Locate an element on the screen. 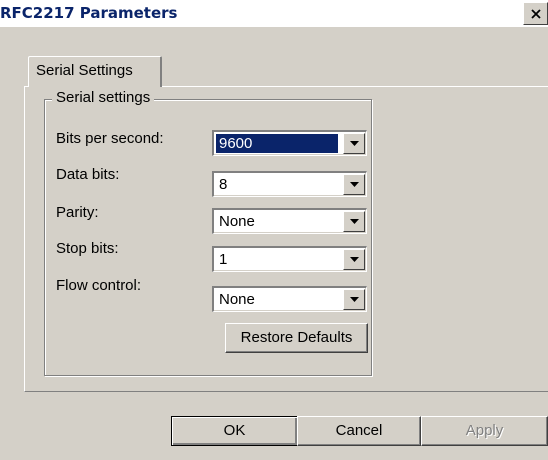 This screenshot has width=548, height=460. parity-label: Parity: is located at coordinates (77, 212).